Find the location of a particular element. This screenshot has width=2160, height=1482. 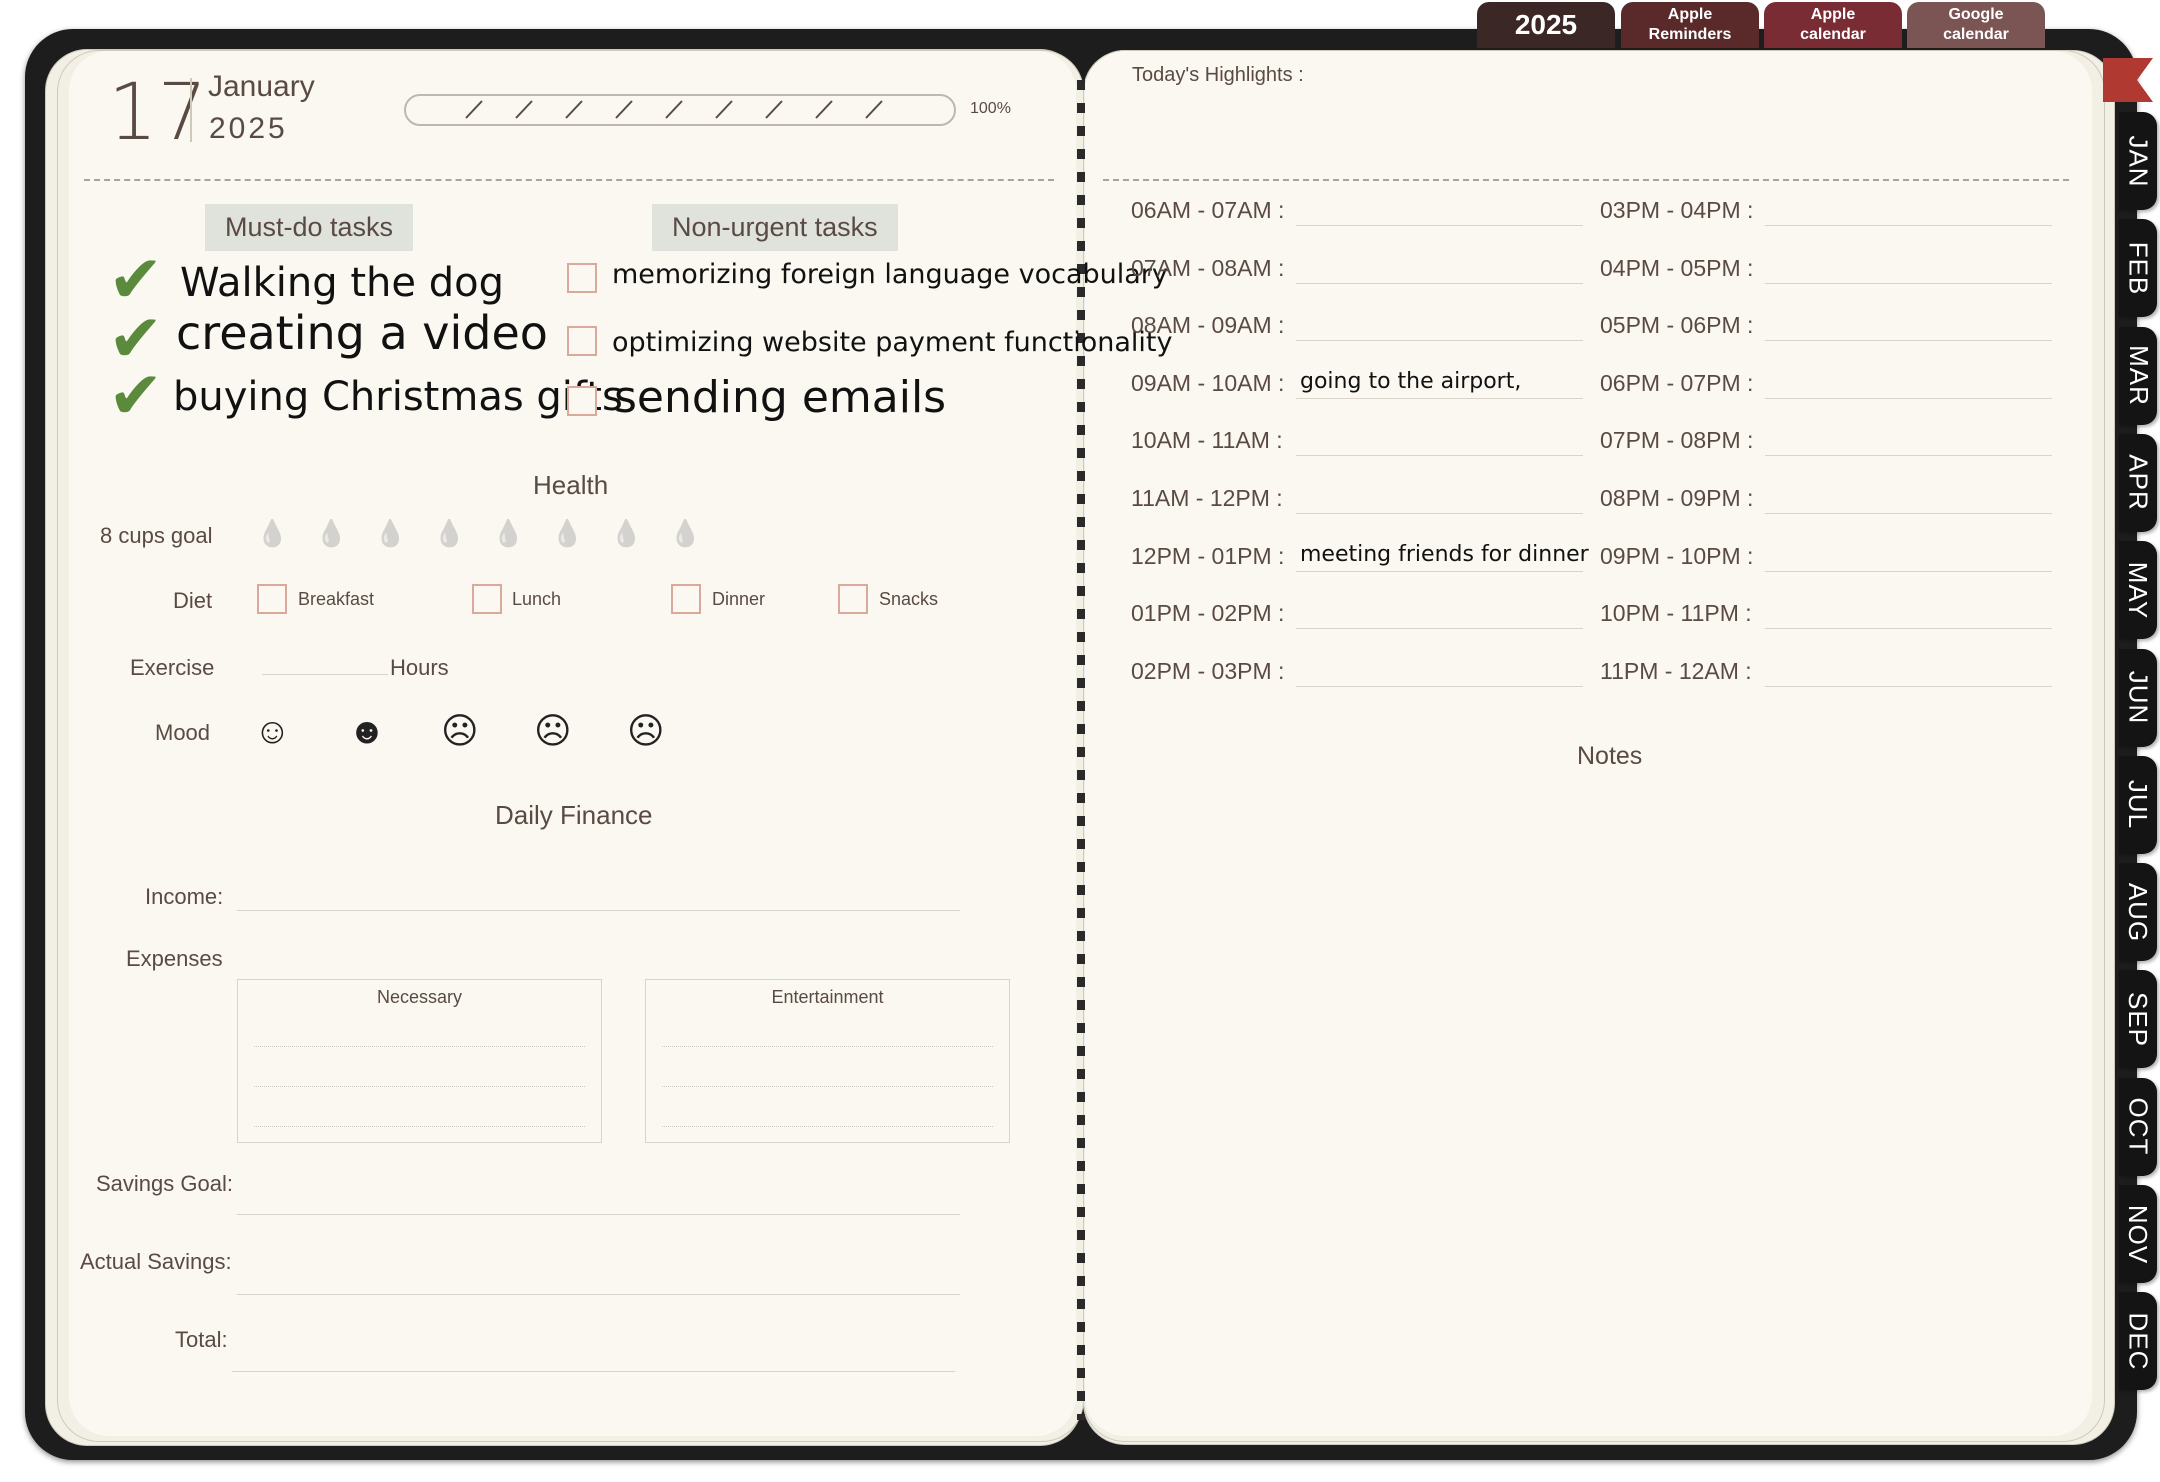

tab-apple-calendar: Apple calendar is located at coordinates (1833, 25).